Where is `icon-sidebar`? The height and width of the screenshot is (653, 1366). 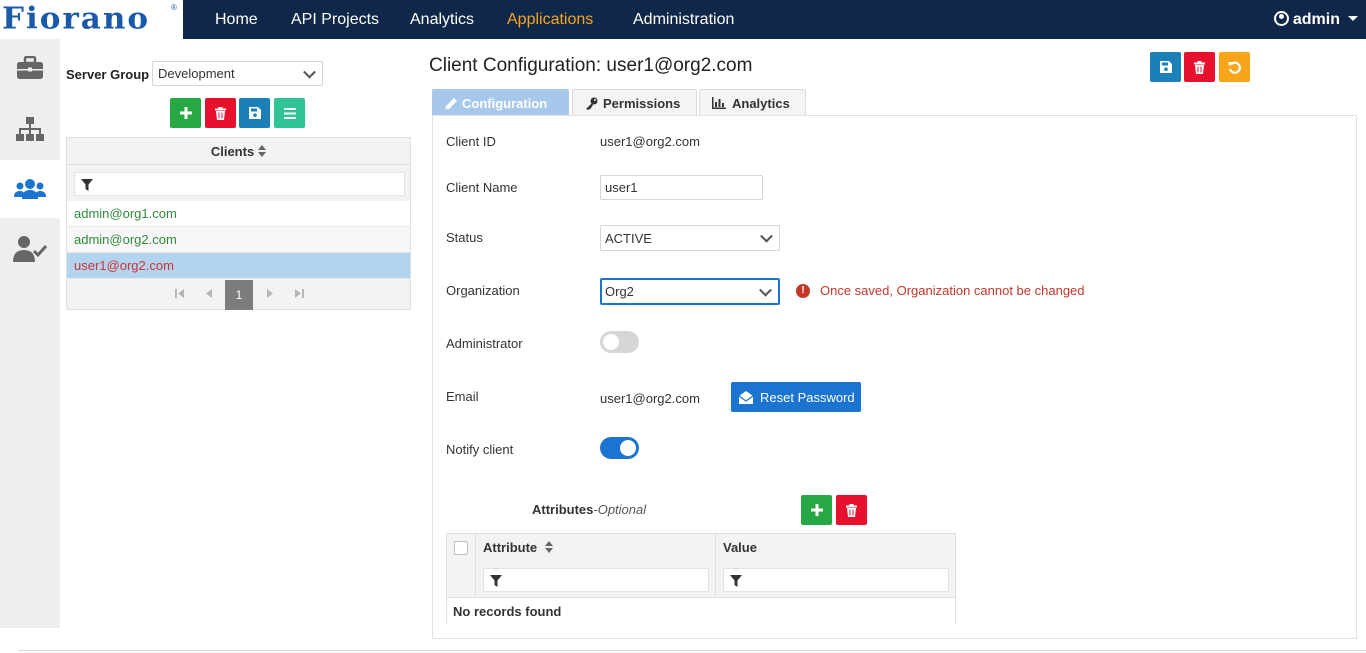
icon-sidebar is located at coordinates (30, 333).